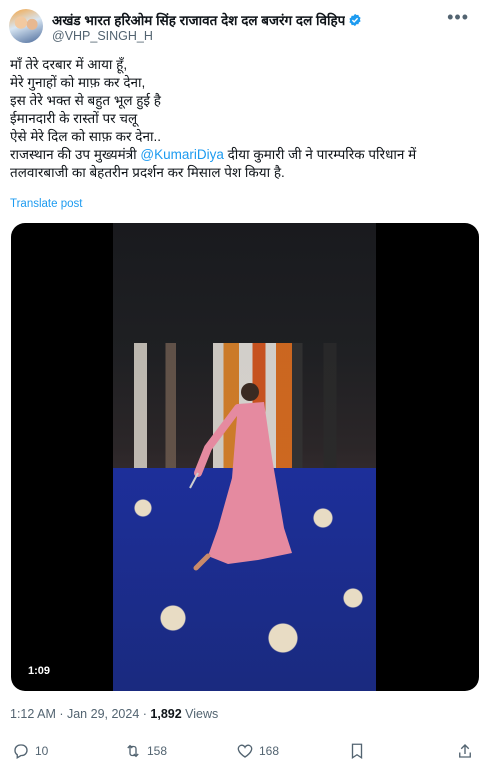  I want to click on post-time: 1:12 AM, so click(33, 714).